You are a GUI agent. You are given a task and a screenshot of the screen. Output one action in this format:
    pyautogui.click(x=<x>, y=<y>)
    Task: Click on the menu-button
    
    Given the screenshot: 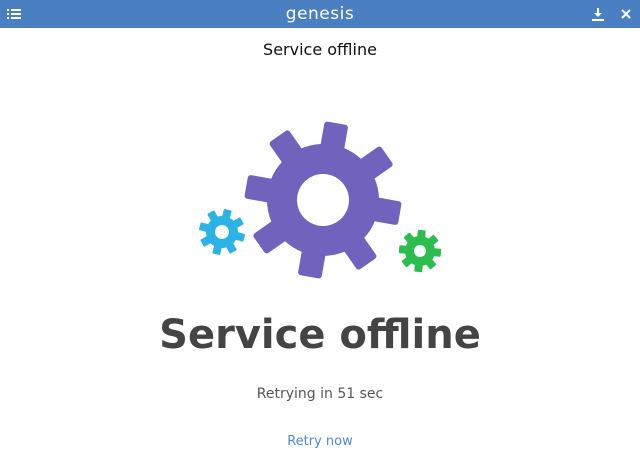 What is the action you would take?
    pyautogui.click(x=14, y=14)
    